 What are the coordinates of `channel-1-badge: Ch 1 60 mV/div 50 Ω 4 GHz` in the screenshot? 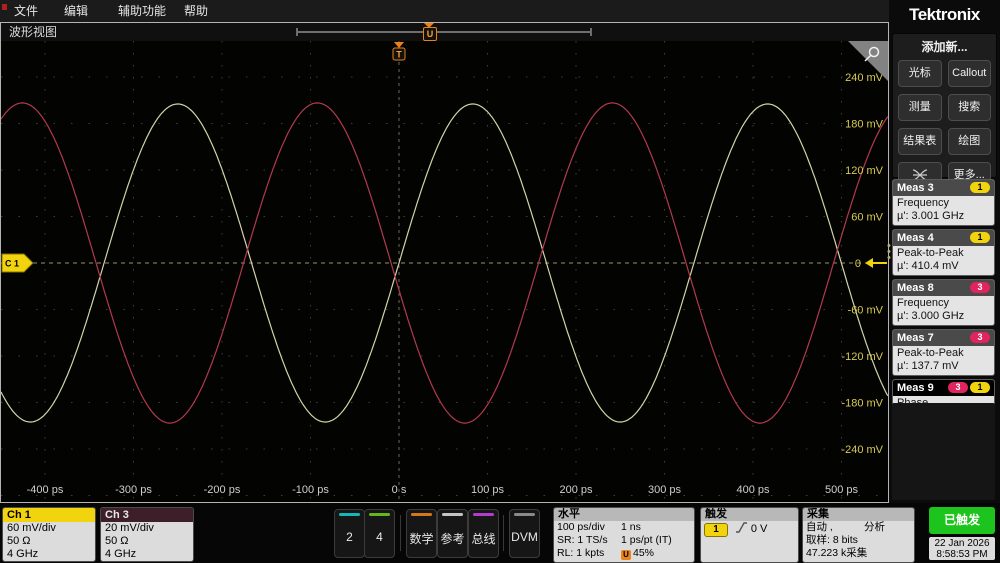 It's located at (49, 534).